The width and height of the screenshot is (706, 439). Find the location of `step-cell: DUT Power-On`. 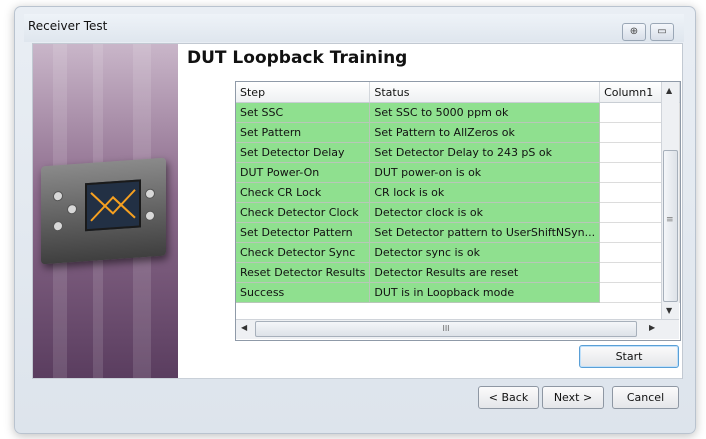

step-cell: DUT Power-On is located at coordinates (303, 172).